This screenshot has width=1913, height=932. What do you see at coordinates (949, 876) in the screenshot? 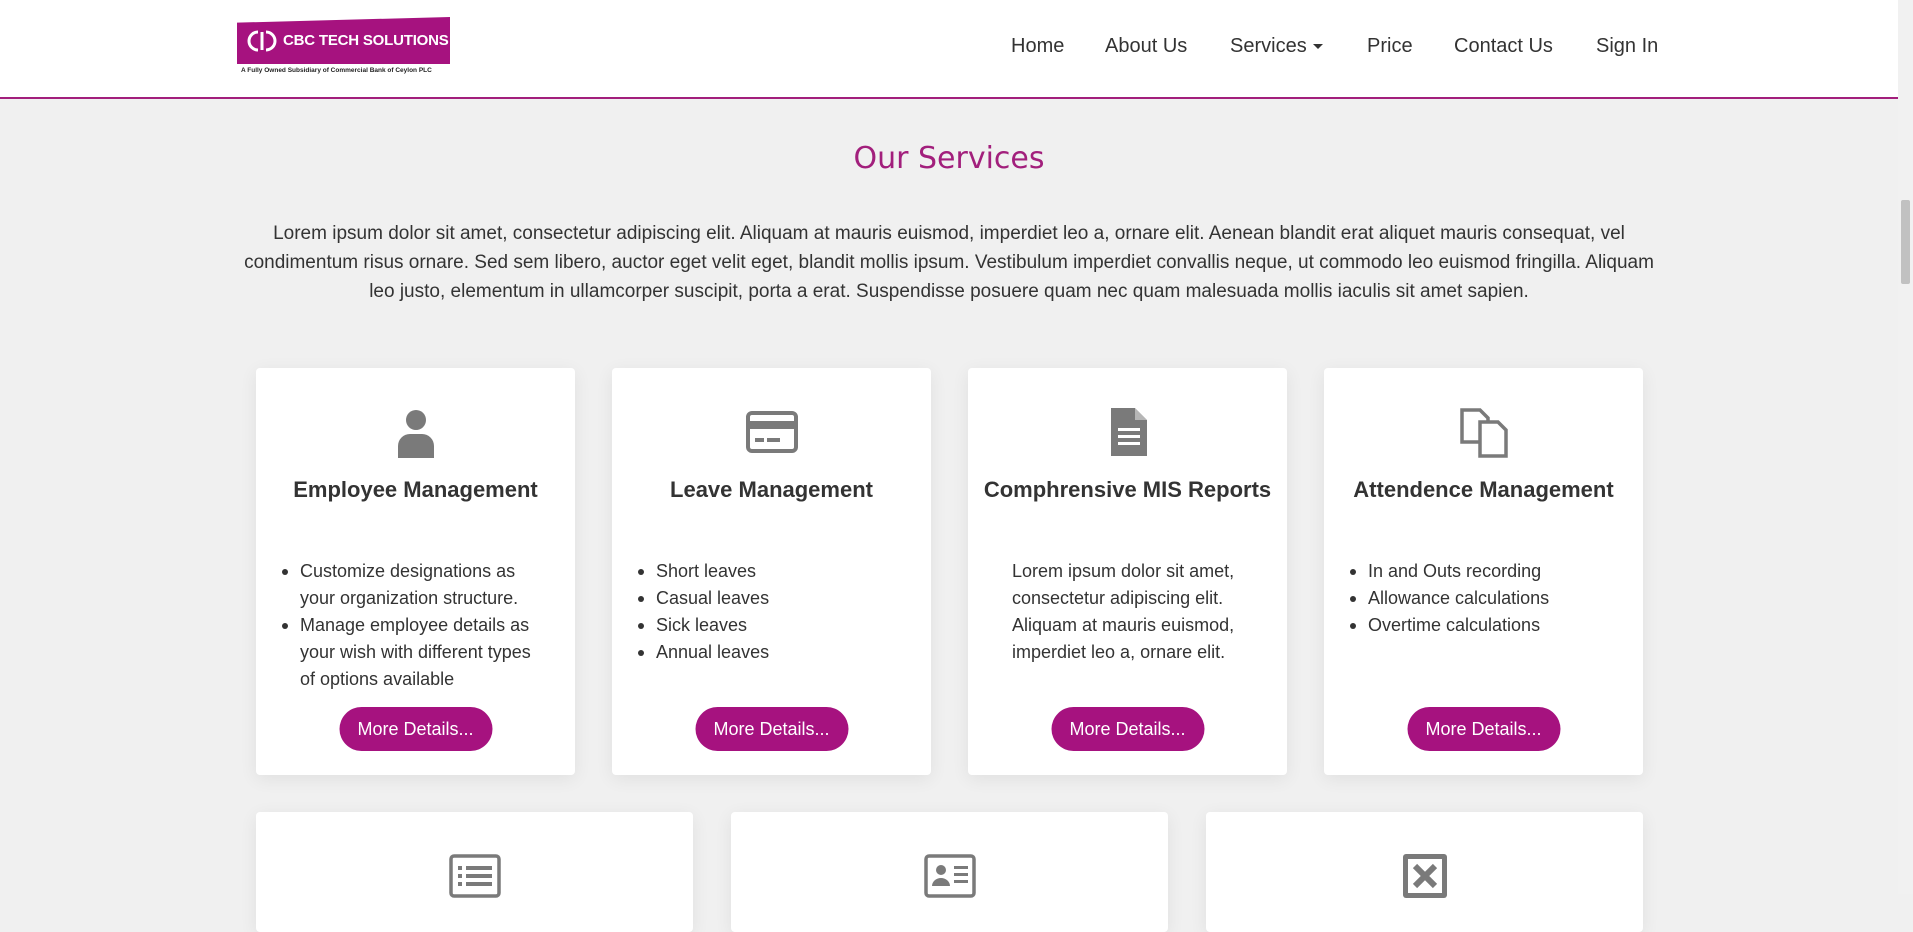
I see `id-card-icon` at bounding box center [949, 876].